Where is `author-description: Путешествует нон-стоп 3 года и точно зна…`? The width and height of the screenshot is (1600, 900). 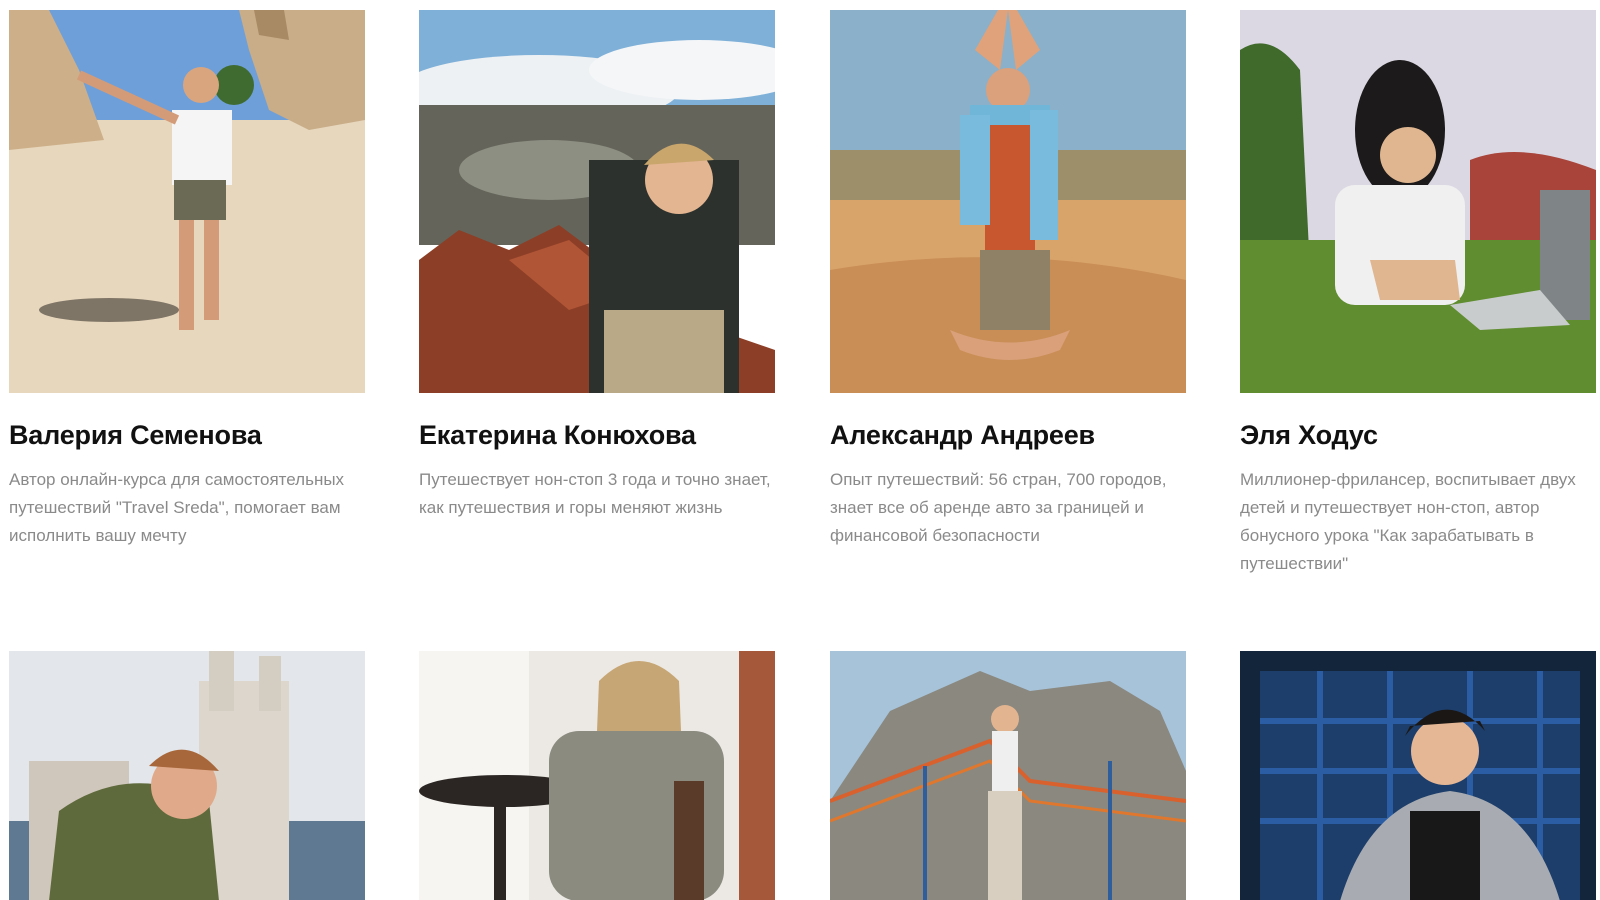 author-description: Путешествует нон-стоп 3 года и точно зна… is located at coordinates (595, 493).